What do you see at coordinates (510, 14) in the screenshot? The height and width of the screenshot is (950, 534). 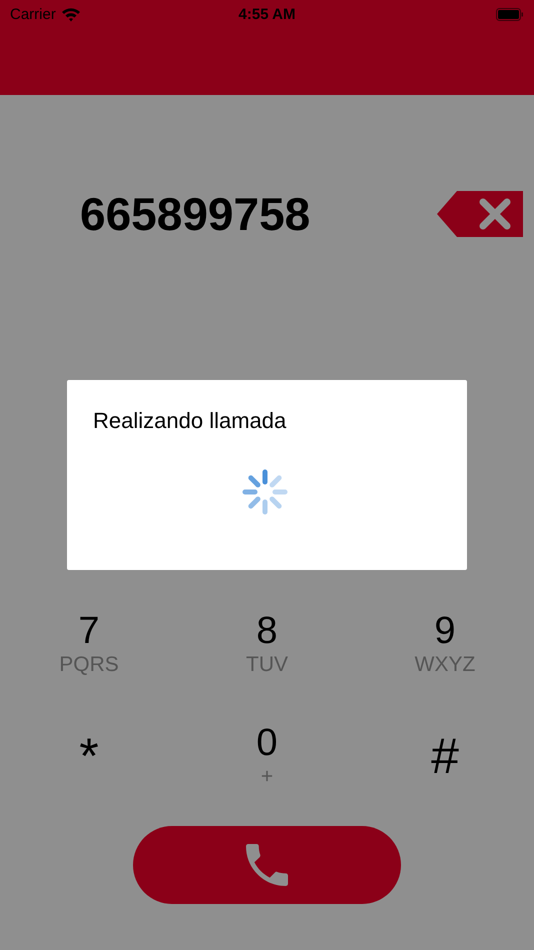 I see `battery-icon` at bounding box center [510, 14].